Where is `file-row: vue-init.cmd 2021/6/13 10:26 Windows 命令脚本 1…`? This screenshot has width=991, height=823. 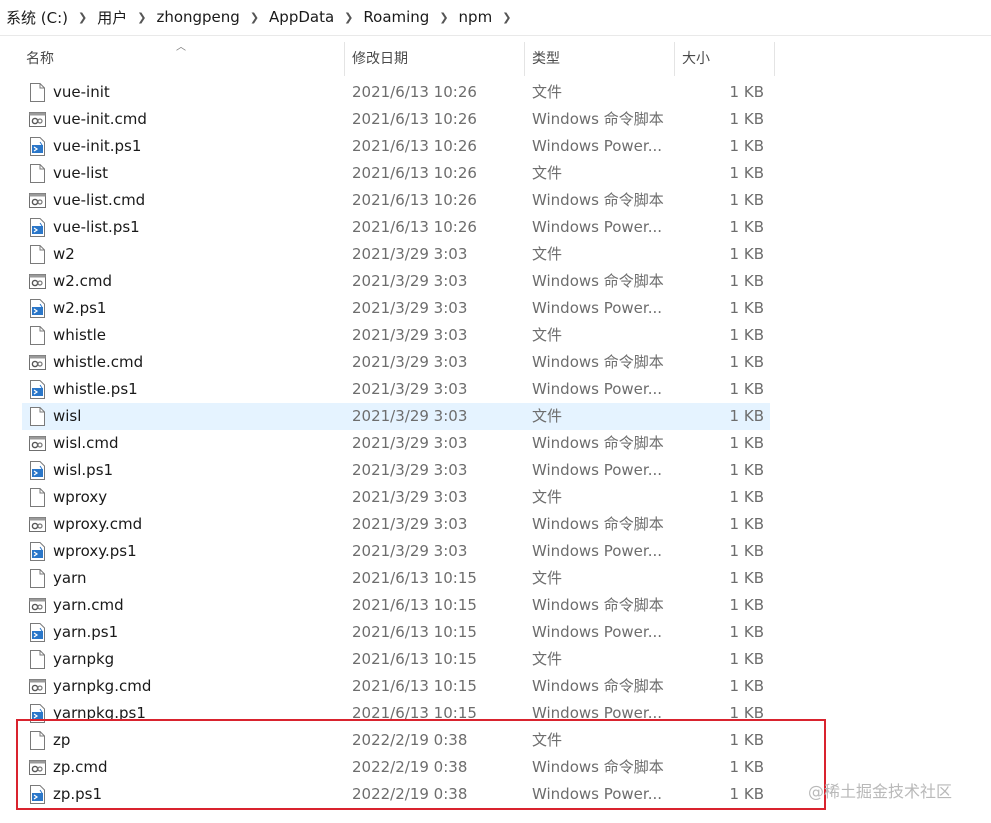
file-row: vue-init.cmd 2021/6/13 10:26 Windows 命令脚本 1… is located at coordinates (396, 119).